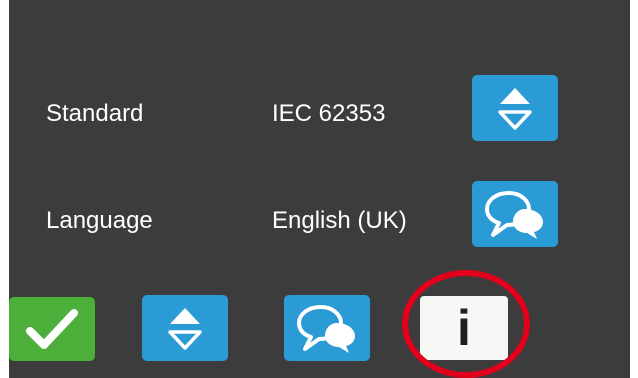 The width and height of the screenshot is (638, 378). I want to click on standard-value: IEC 62353, so click(329, 113).